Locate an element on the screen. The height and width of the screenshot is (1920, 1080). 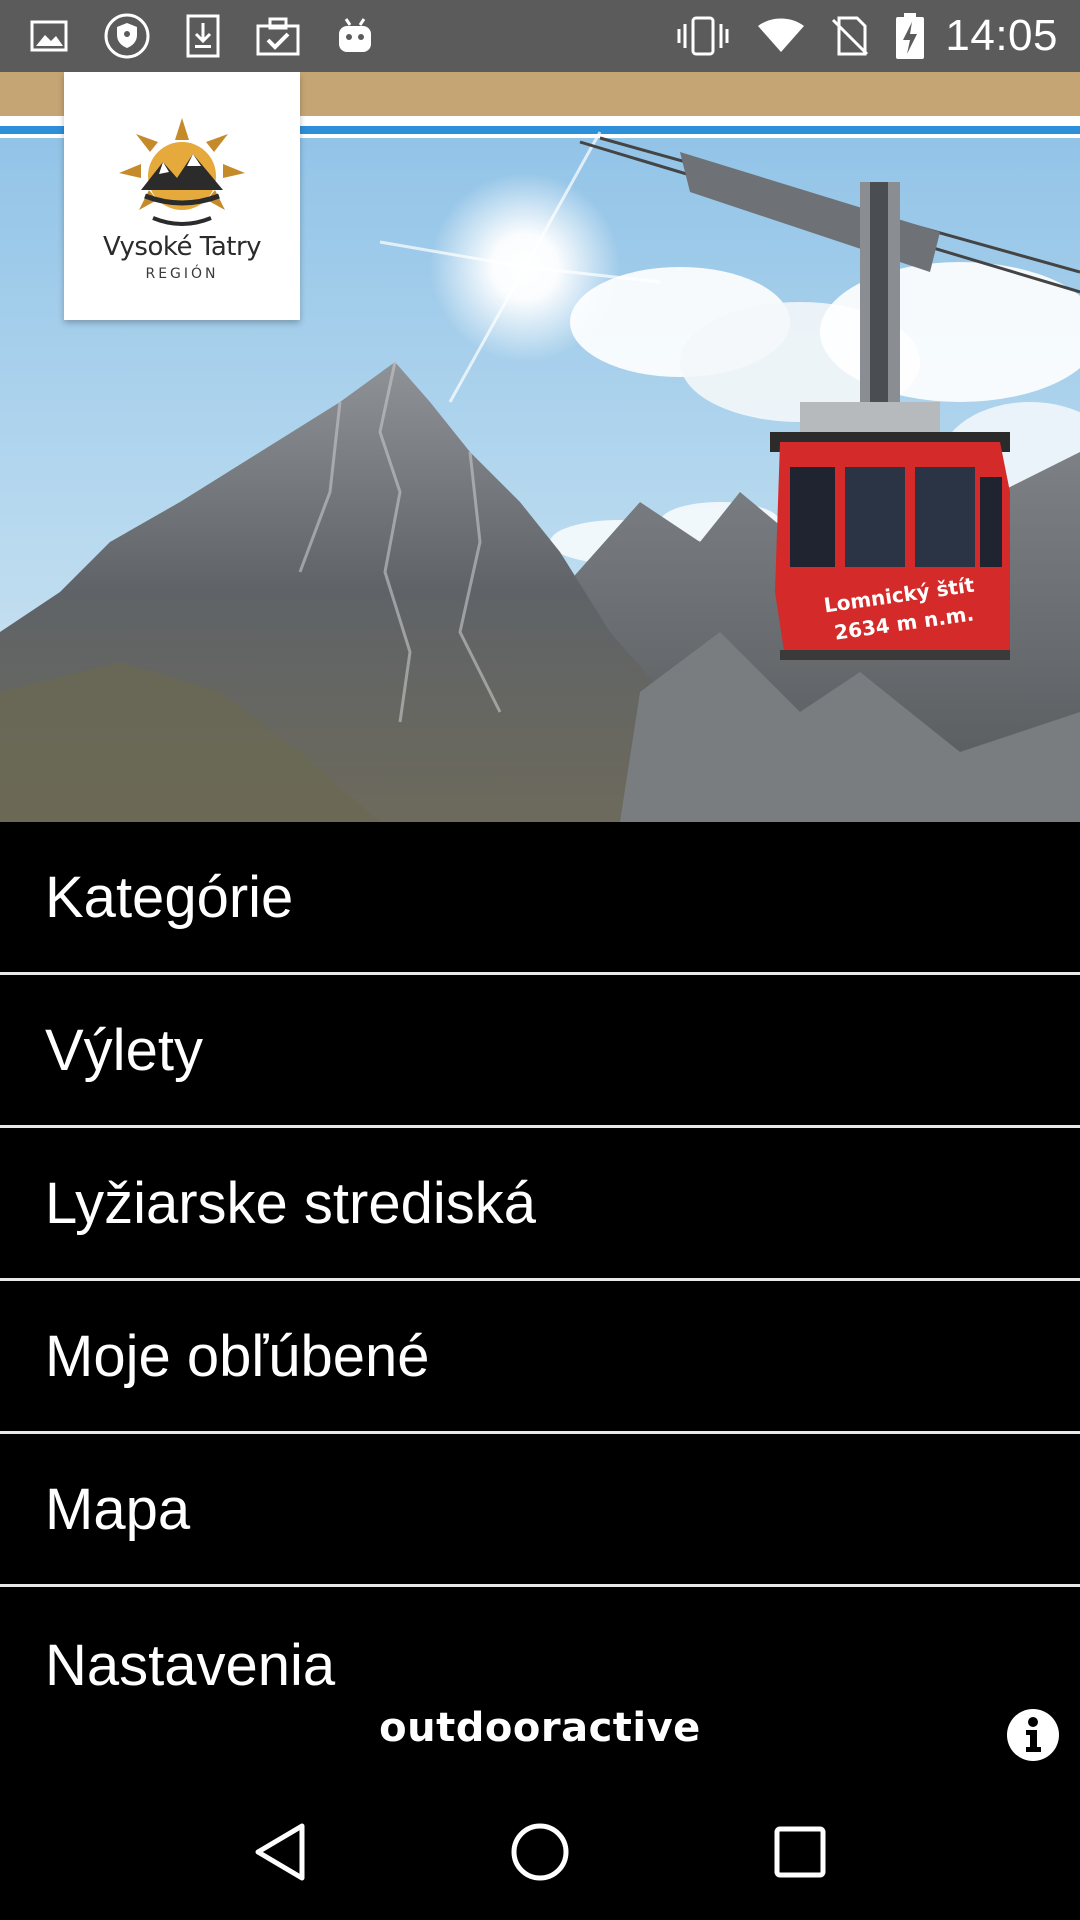
sun-mountain-logo-icon is located at coordinates (182, 172).